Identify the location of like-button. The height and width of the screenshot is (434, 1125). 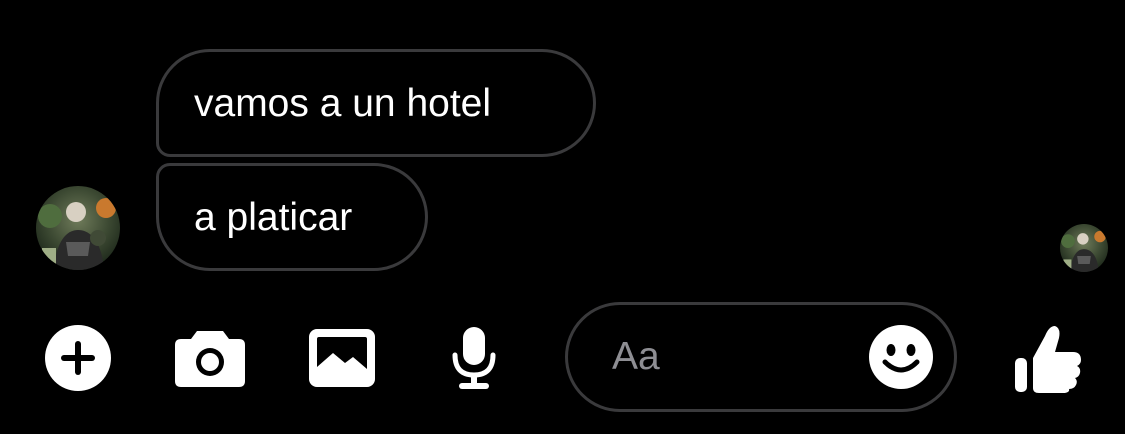
(1048, 358).